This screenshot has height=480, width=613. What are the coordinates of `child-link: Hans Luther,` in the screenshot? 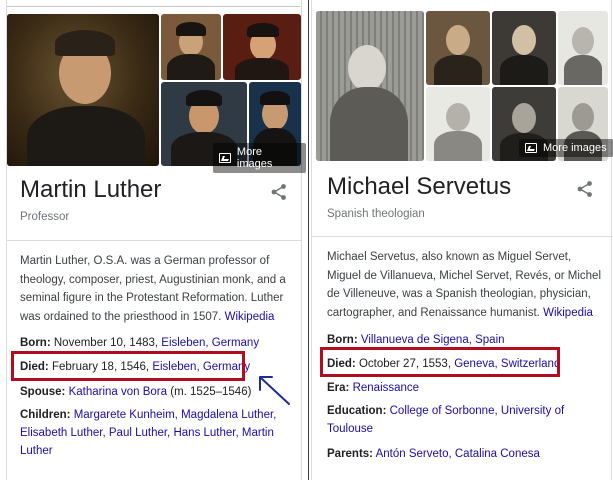 It's located at (205, 433).